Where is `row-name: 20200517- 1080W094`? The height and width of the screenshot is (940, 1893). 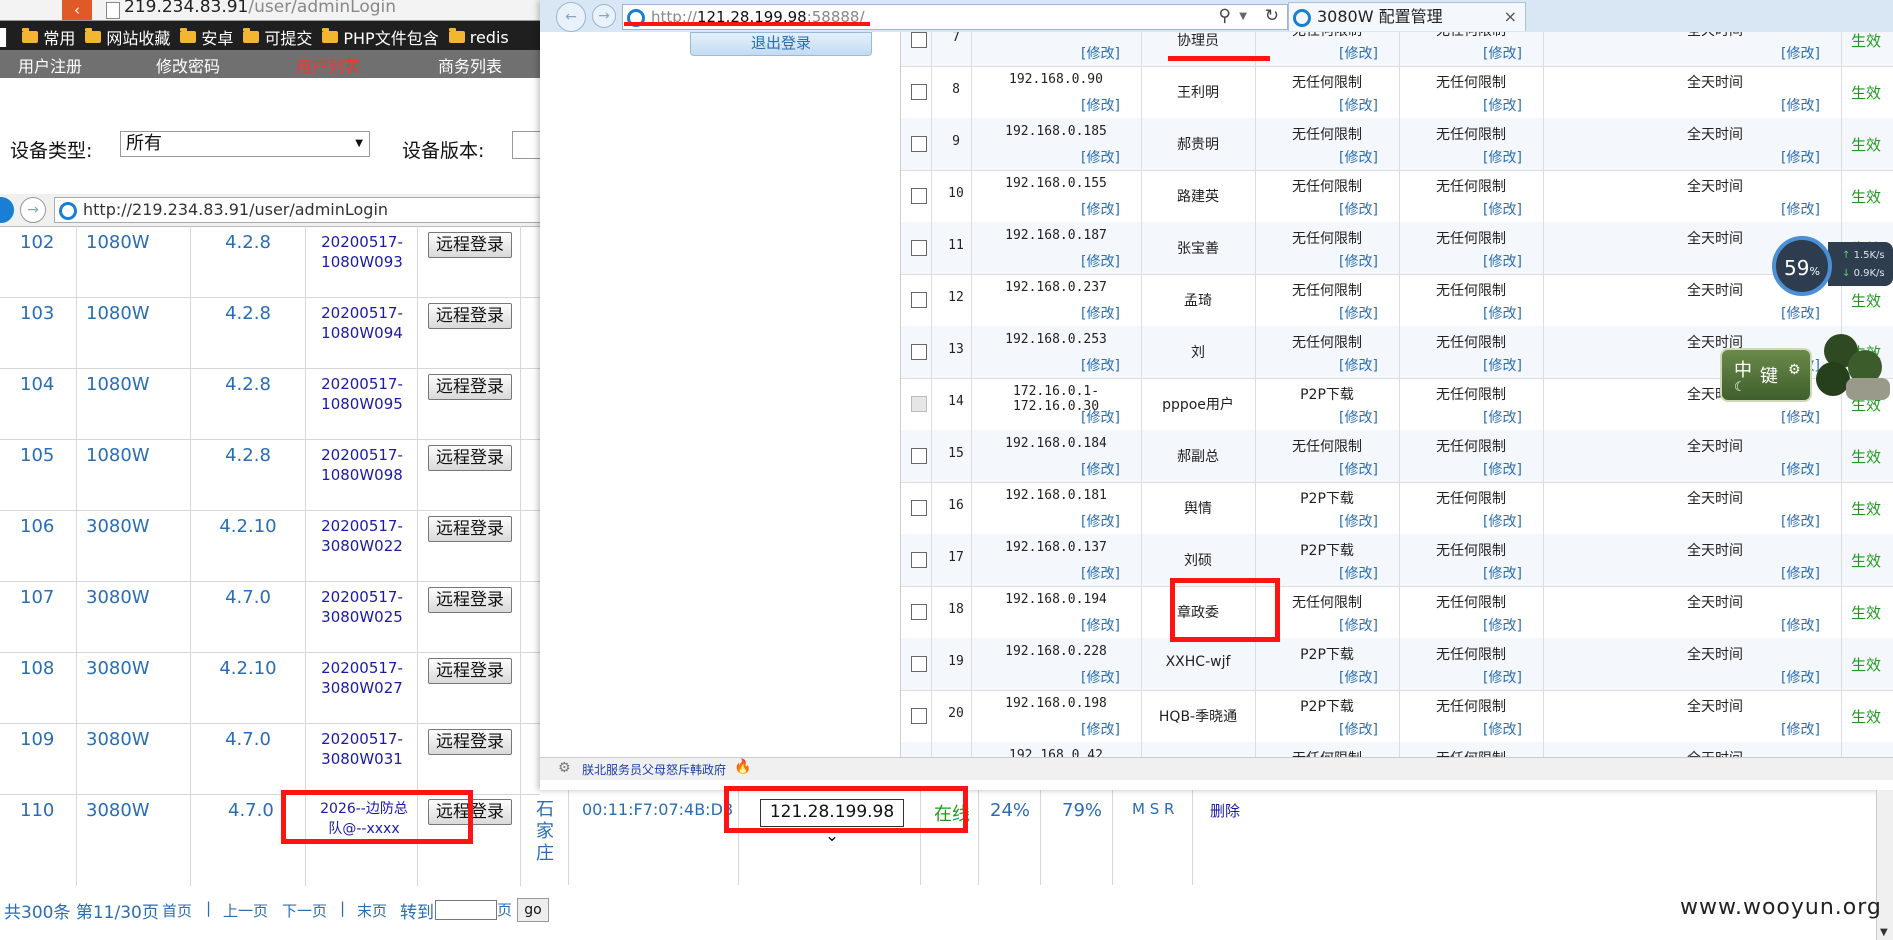
row-name: 20200517- 1080W094 is located at coordinates (362, 323).